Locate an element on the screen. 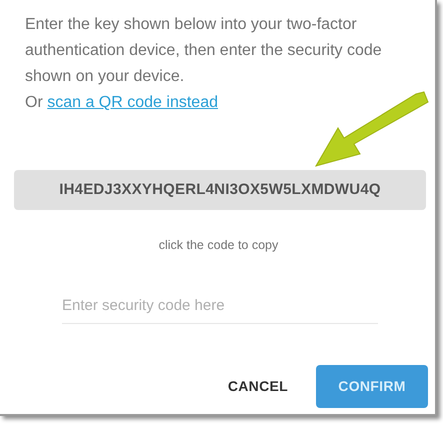 This screenshot has height=427, width=443. cancel-button: CANCEL is located at coordinates (258, 386).